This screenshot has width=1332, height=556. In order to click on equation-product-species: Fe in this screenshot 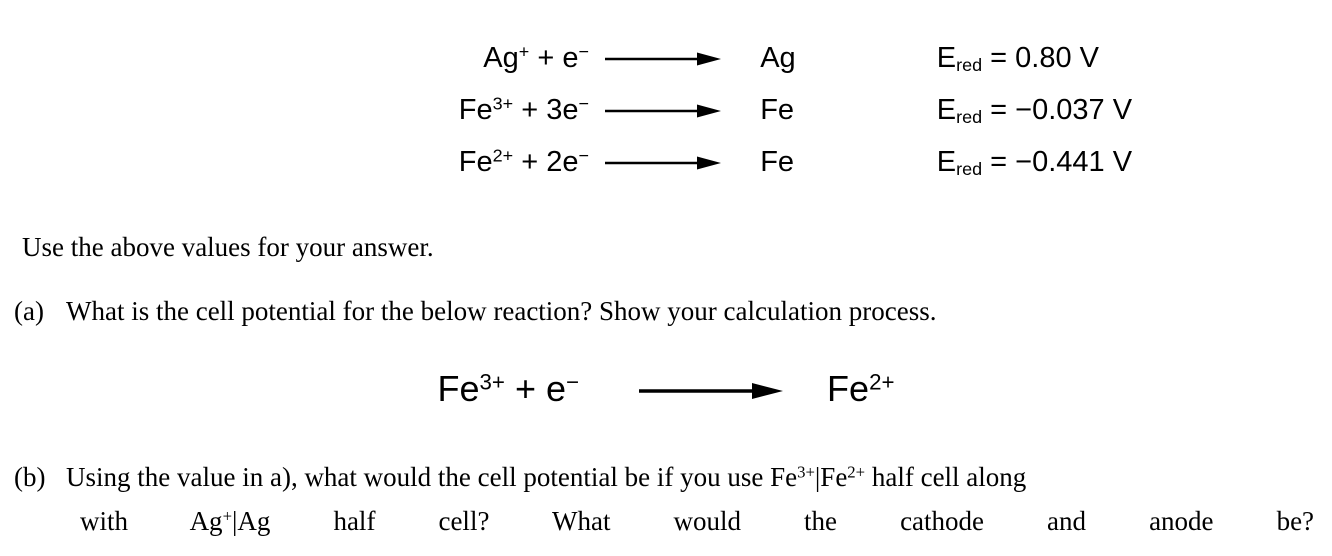, I will do `click(848, 388)`.